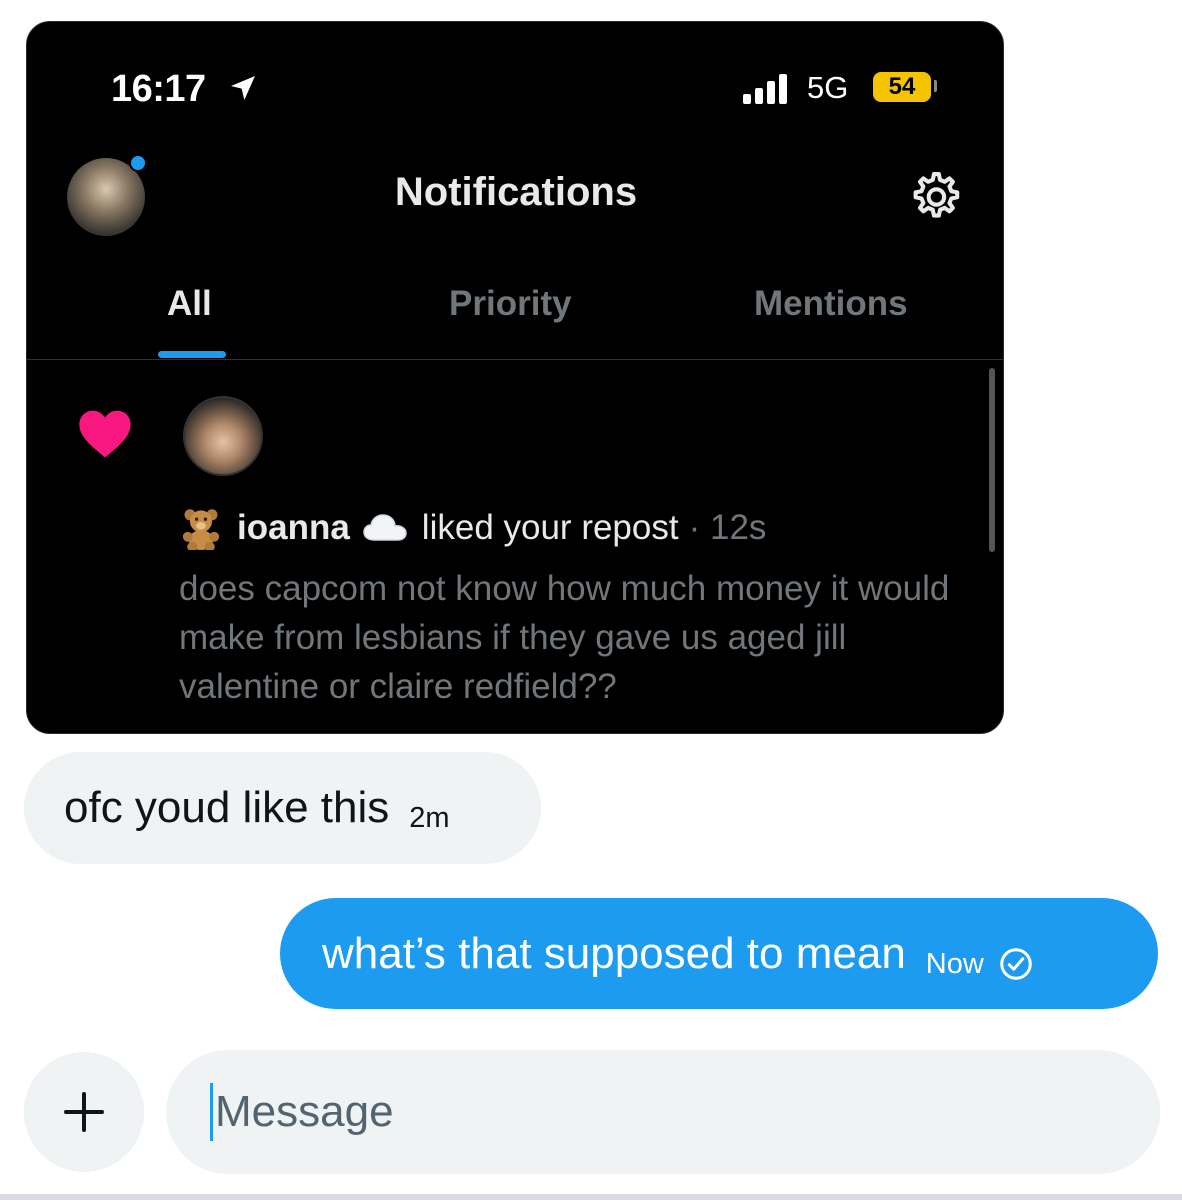 The image size is (1182, 1200). I want to click on incoming-message-bubble: ofc youd like this 2m, so click(282, 808).